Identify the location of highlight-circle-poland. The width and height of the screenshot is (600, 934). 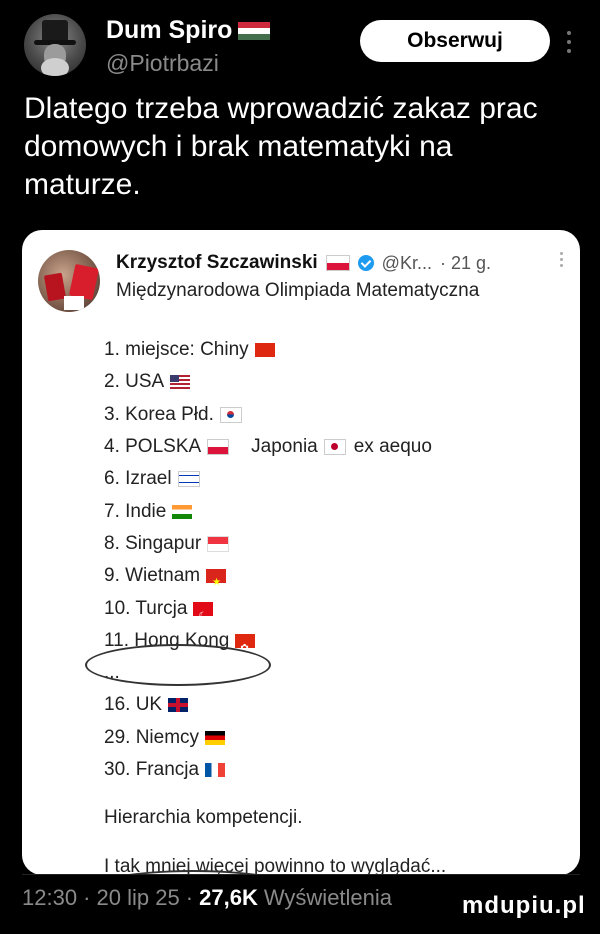
(178, 665).